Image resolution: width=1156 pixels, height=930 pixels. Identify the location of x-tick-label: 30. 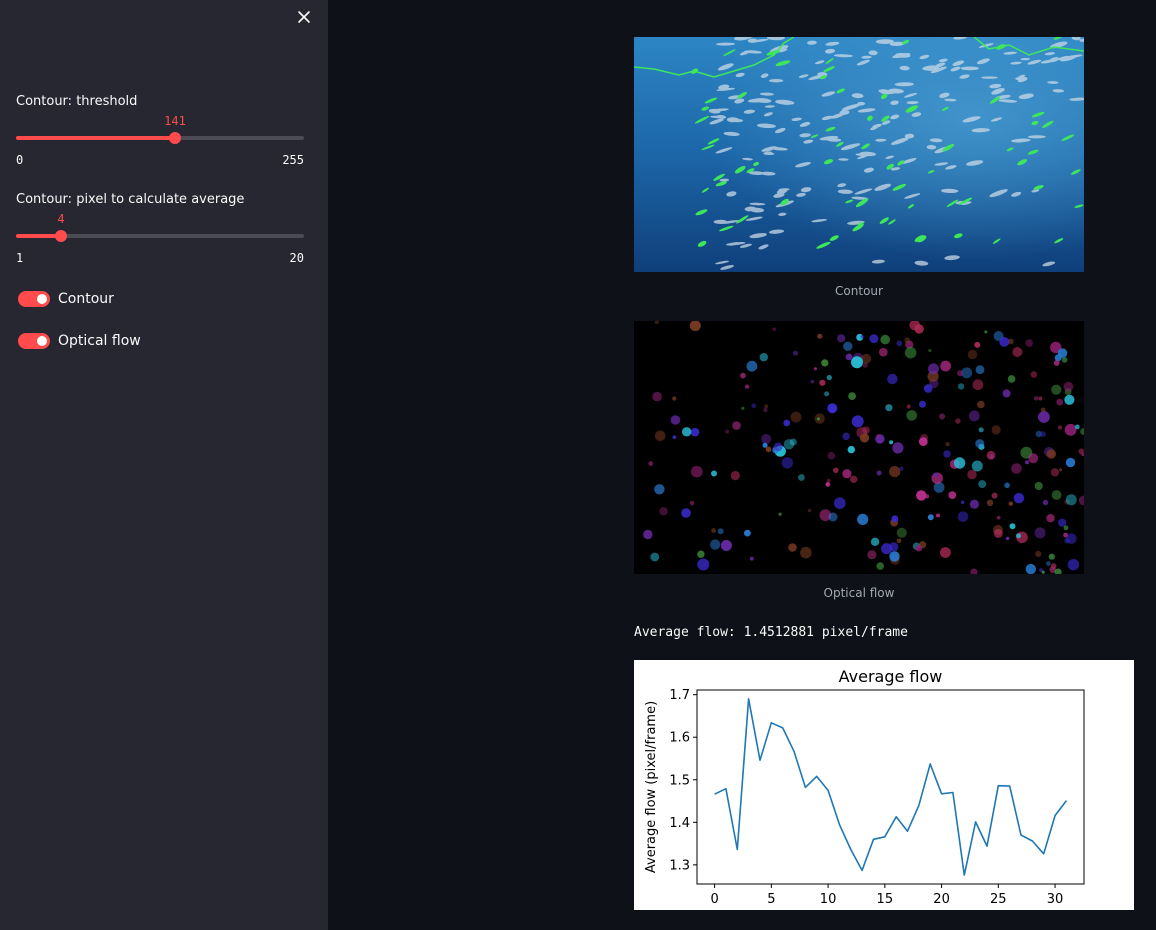
(1055, 899).